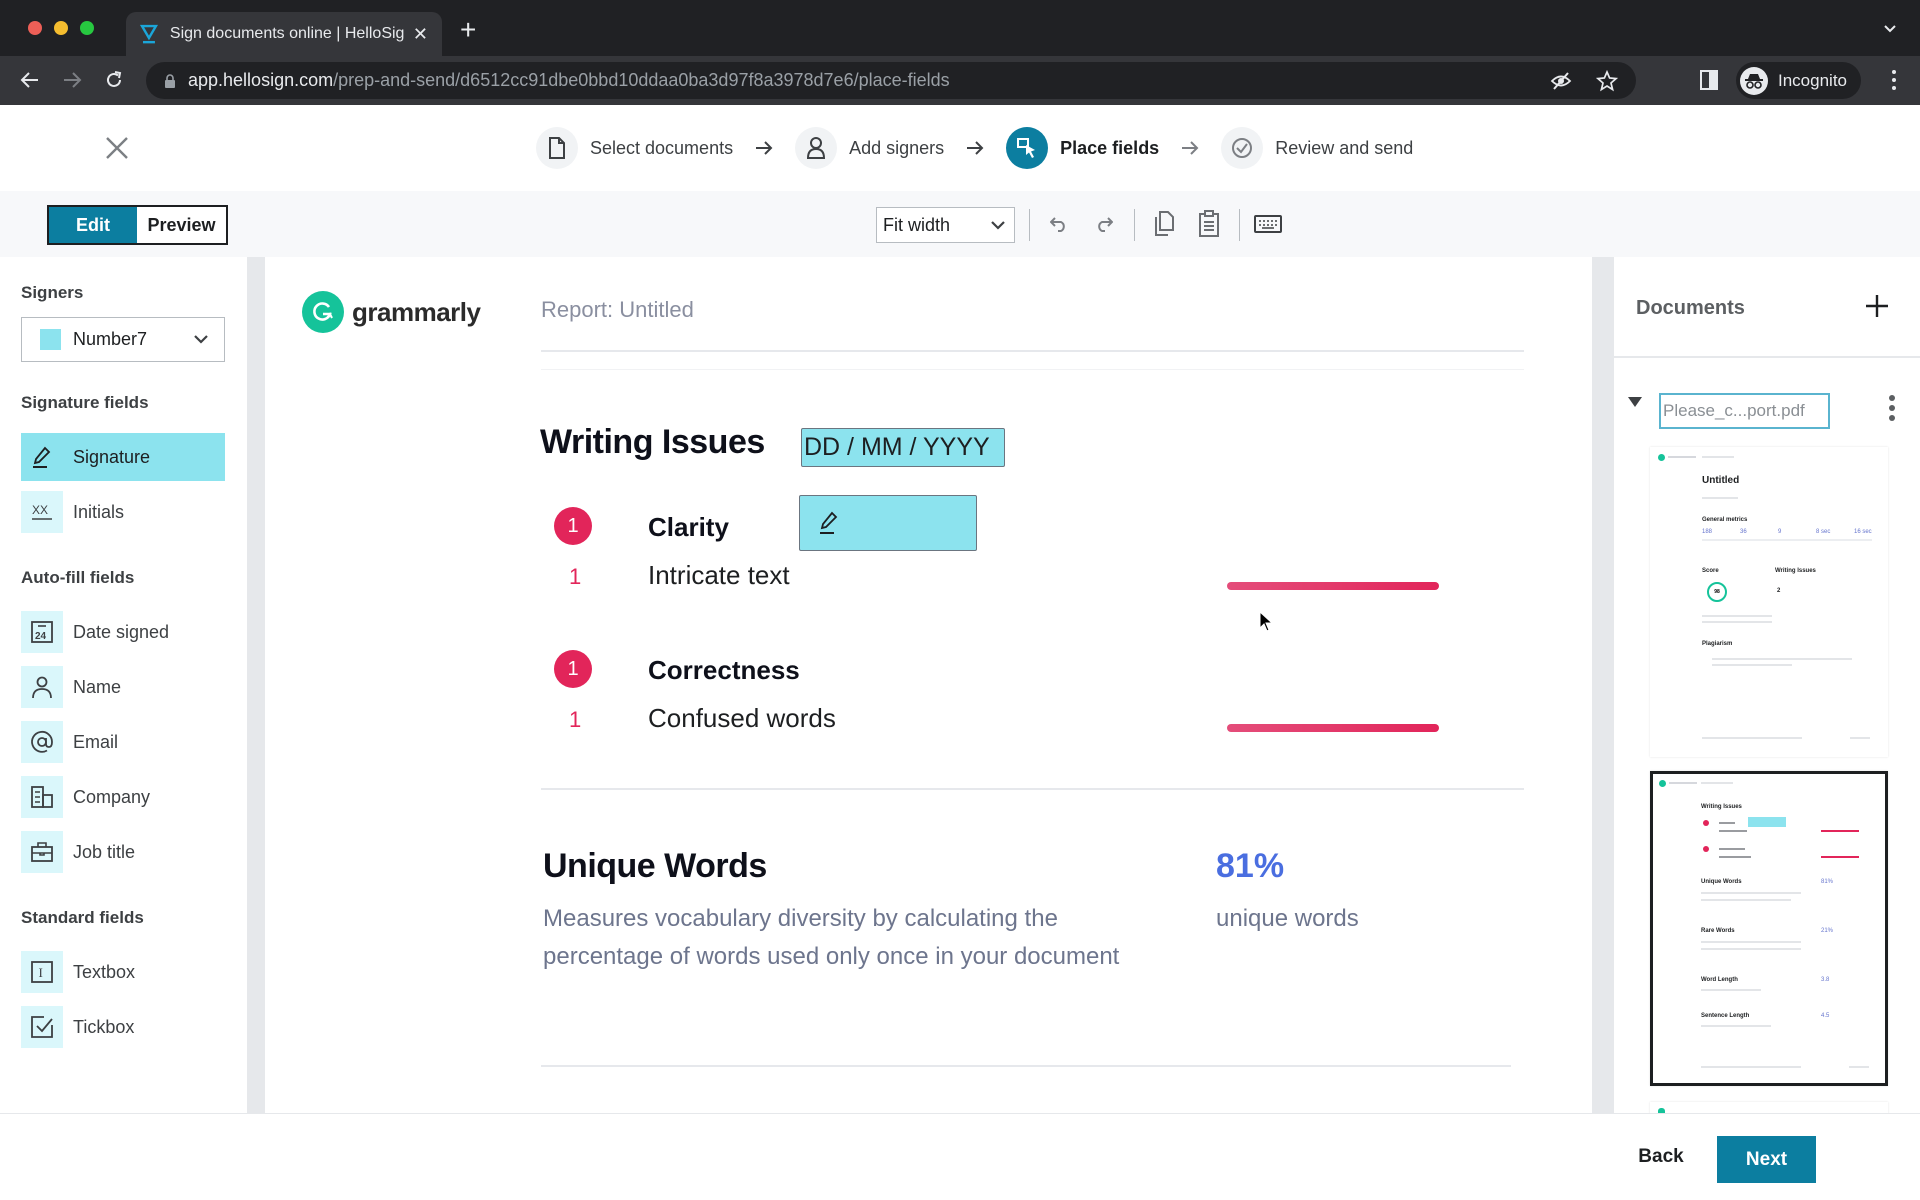 This screenshot has height=1200, width=1920. What do you see at coordinates (869, 148) in the screenshot?
I see `step-add-signers: Add signers` at bounding box center [869, 148].